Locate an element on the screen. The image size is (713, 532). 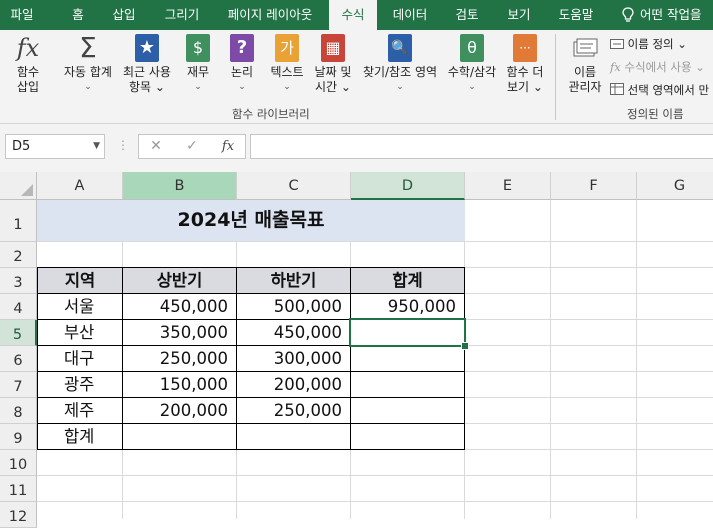
autosum-dropdown-icon: ⌄ is located at coordinates (88, 87).